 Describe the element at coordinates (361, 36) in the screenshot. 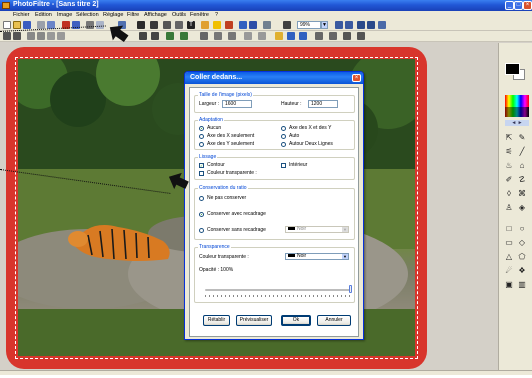

I see `tools-icon` at that location.